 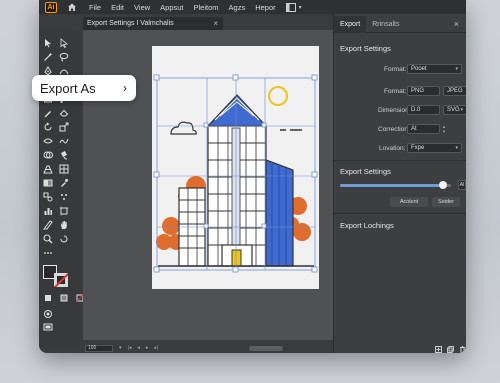 I want to click on magic-wand-tool-icon, so click(x=48, y=57).